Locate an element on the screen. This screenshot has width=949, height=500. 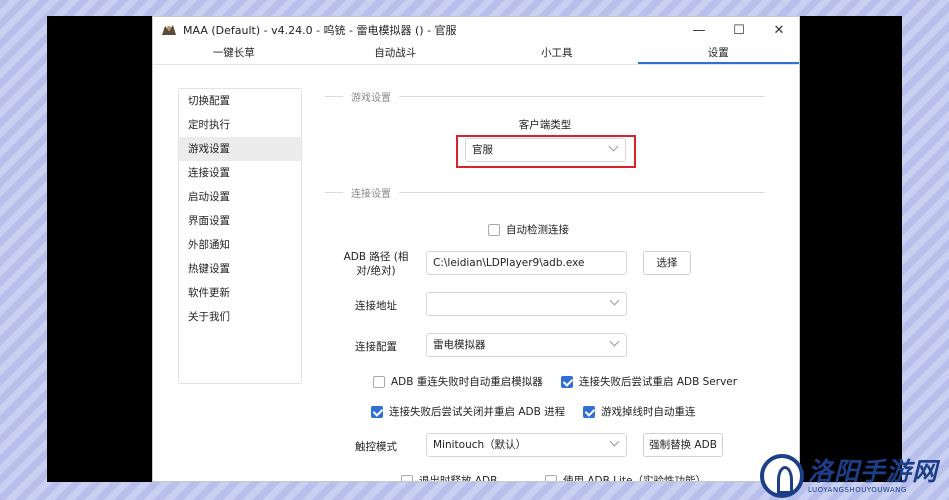
close-button: ✕ is located at coordinates (779, 30).